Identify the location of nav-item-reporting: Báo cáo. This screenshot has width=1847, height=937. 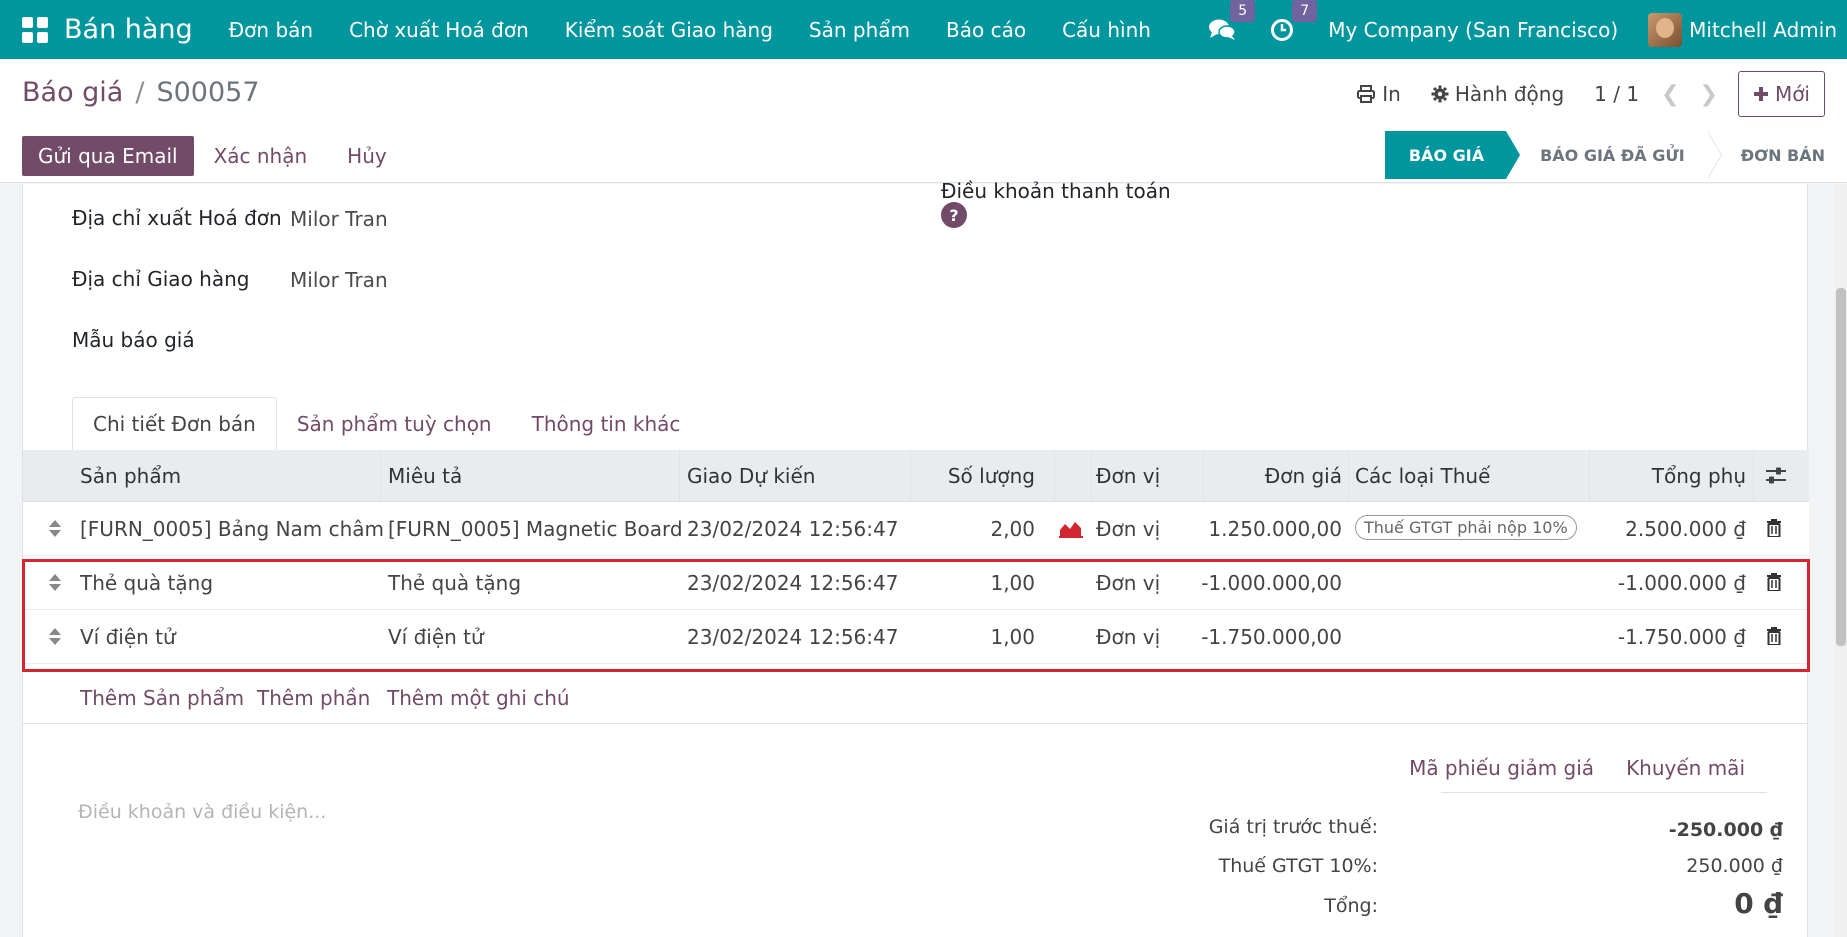
(986, 30).